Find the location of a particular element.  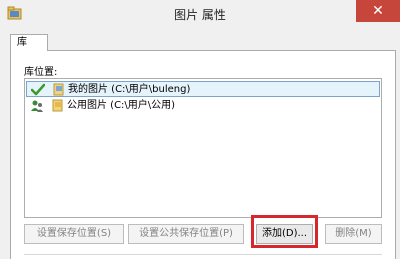

close-icon: ✕ is located at coordinates (378, 11).